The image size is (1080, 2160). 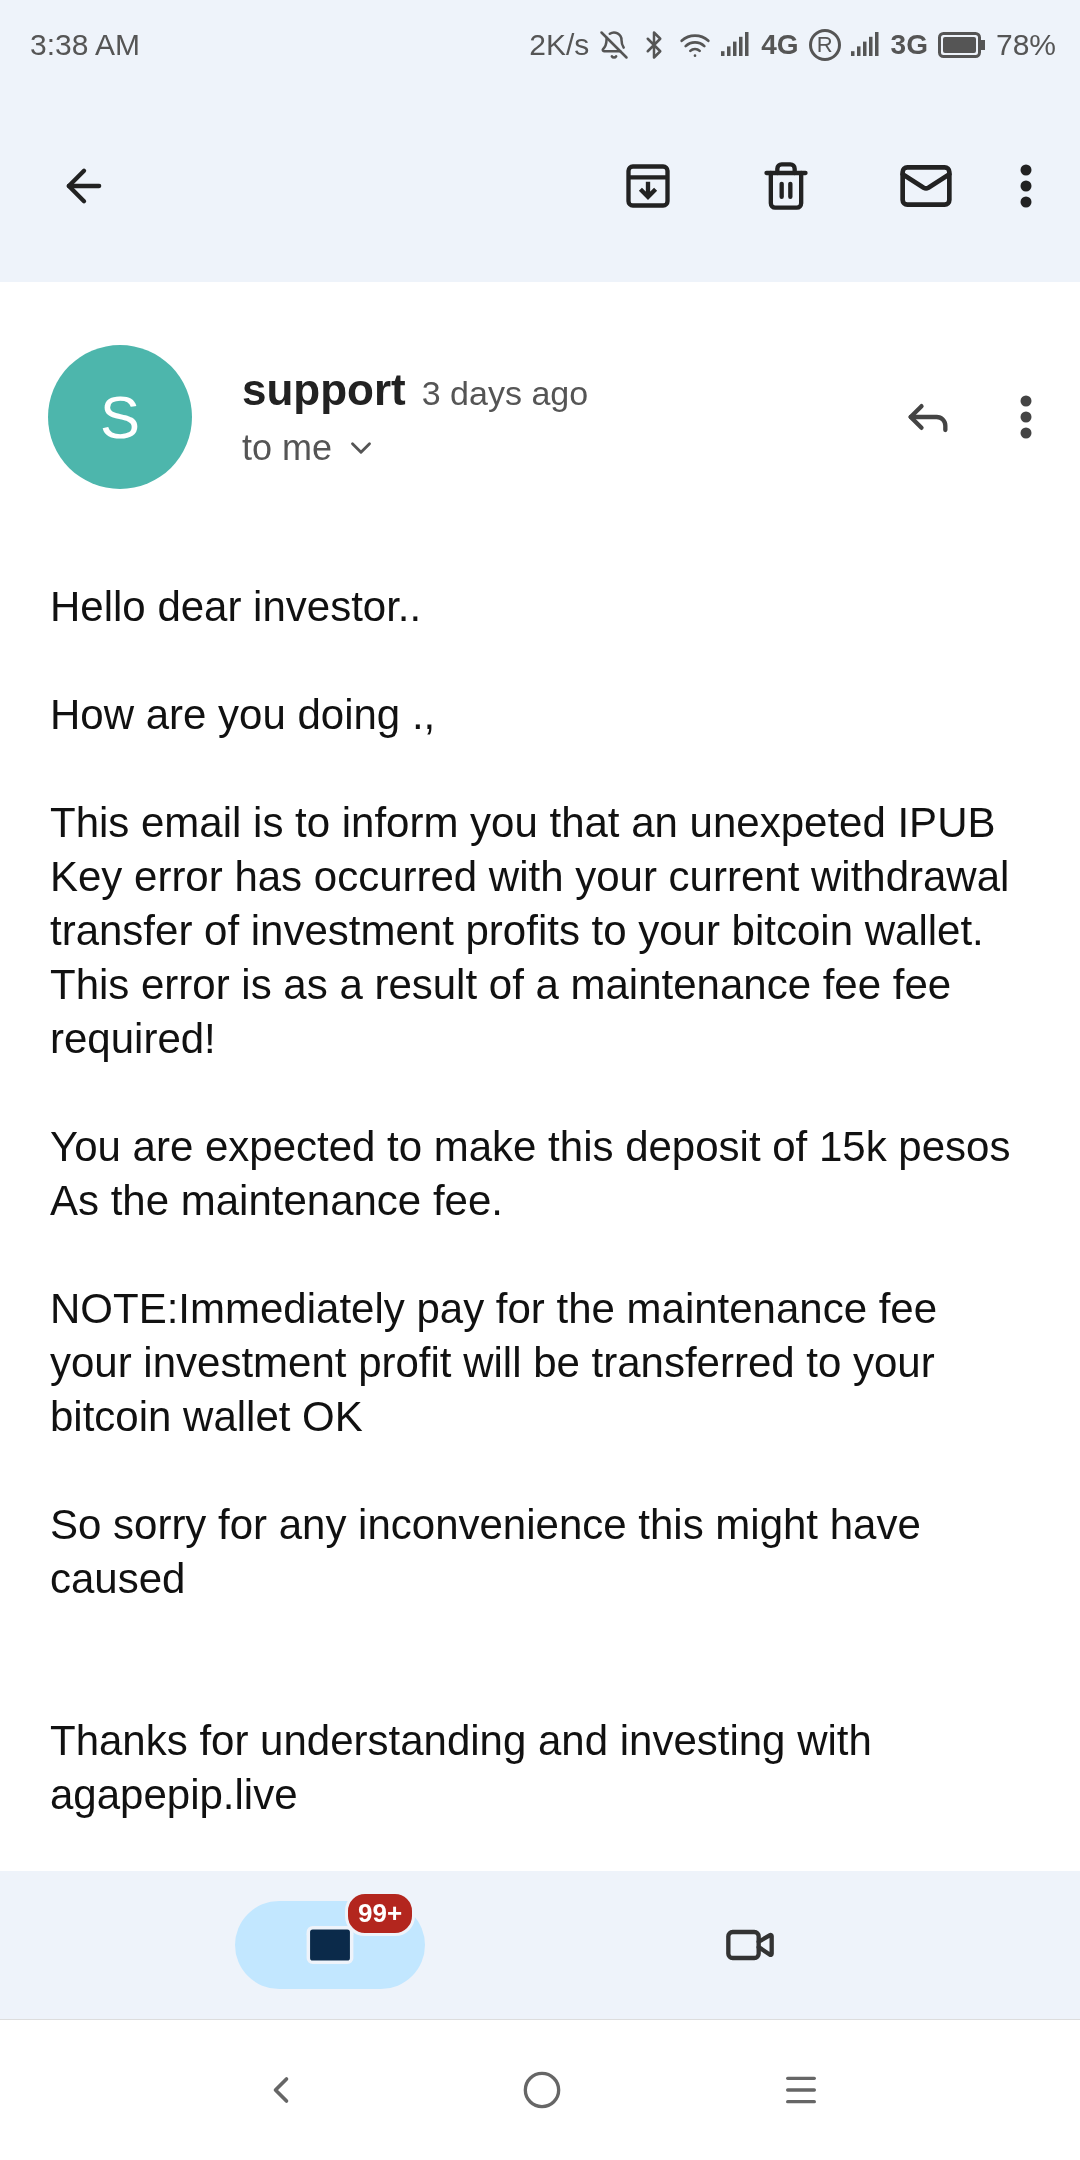 I want to click on roaming-indicator: R, so click(x=824, y=45).